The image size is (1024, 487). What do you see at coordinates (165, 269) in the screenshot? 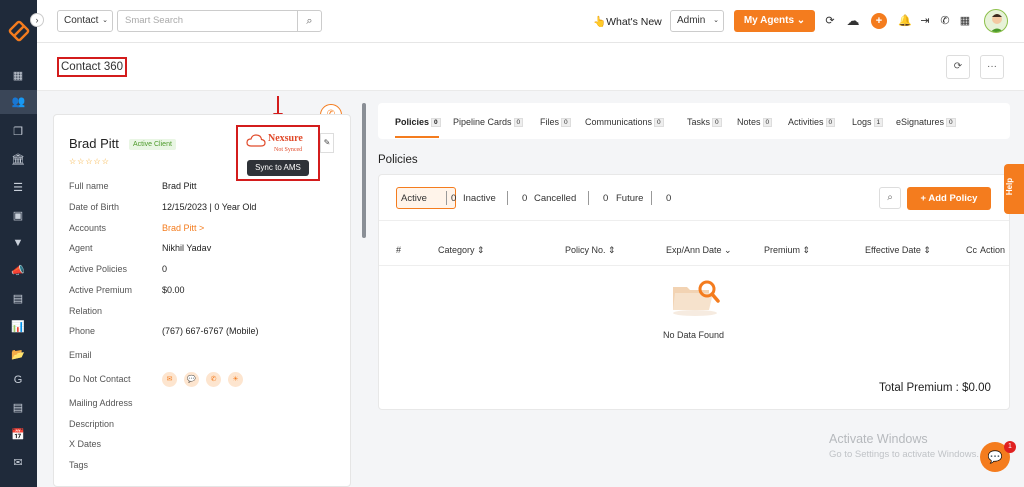
I see `field-value: 0` at bounding box center [165, 269].